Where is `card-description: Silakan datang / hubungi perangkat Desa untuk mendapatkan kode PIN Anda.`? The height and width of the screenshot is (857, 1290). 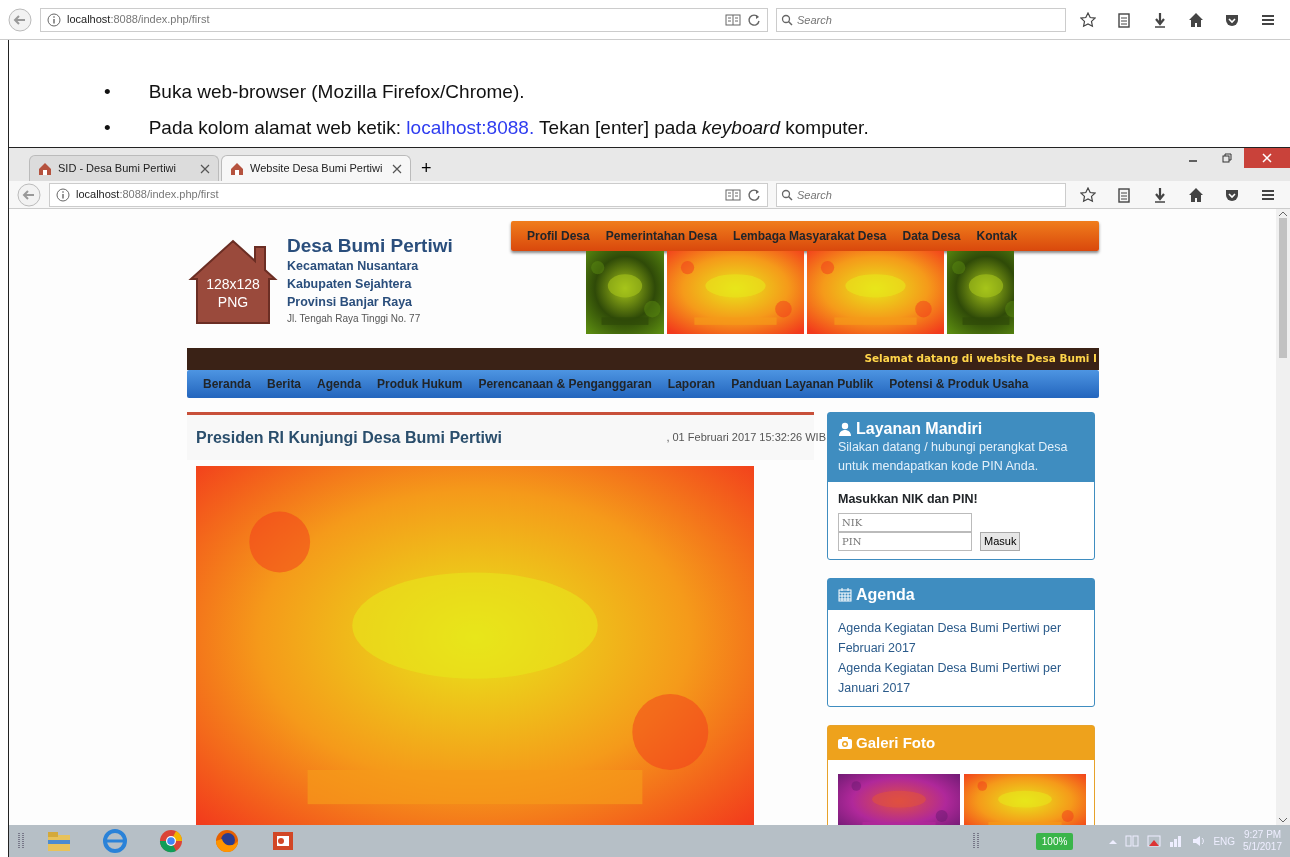
card-description: Silakan datang / hubungi perangkat Desa untuk mendapatkan kode PIN Anda. is located at coordinates (953, 457).